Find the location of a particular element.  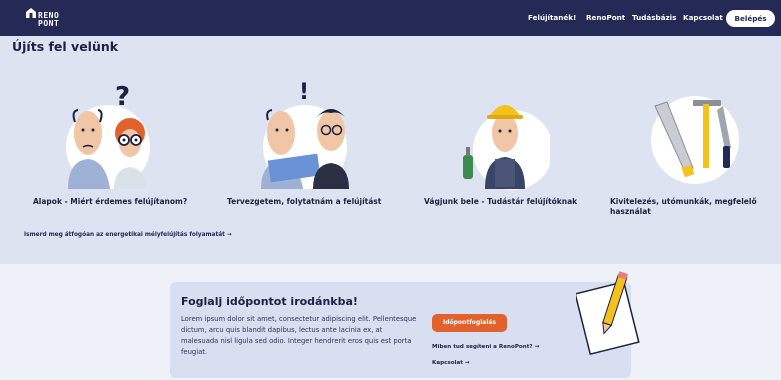

contact-link: Kapcsolat → is located at coordinates (451, 363).